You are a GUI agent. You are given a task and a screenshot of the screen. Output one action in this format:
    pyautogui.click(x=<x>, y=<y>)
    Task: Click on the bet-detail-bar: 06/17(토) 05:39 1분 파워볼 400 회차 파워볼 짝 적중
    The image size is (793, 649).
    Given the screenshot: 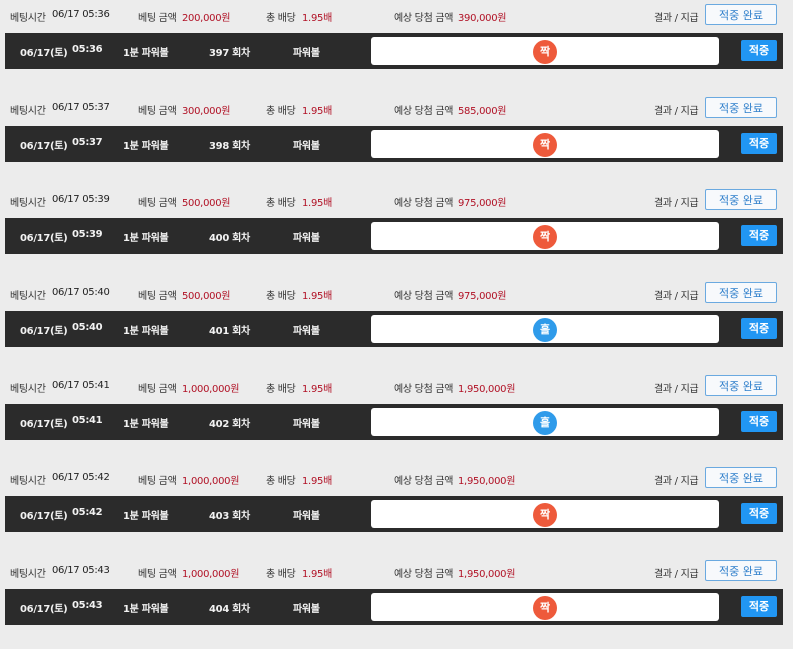 What is the action you would take?
    pyautogui.click(x=394, y=236)
    